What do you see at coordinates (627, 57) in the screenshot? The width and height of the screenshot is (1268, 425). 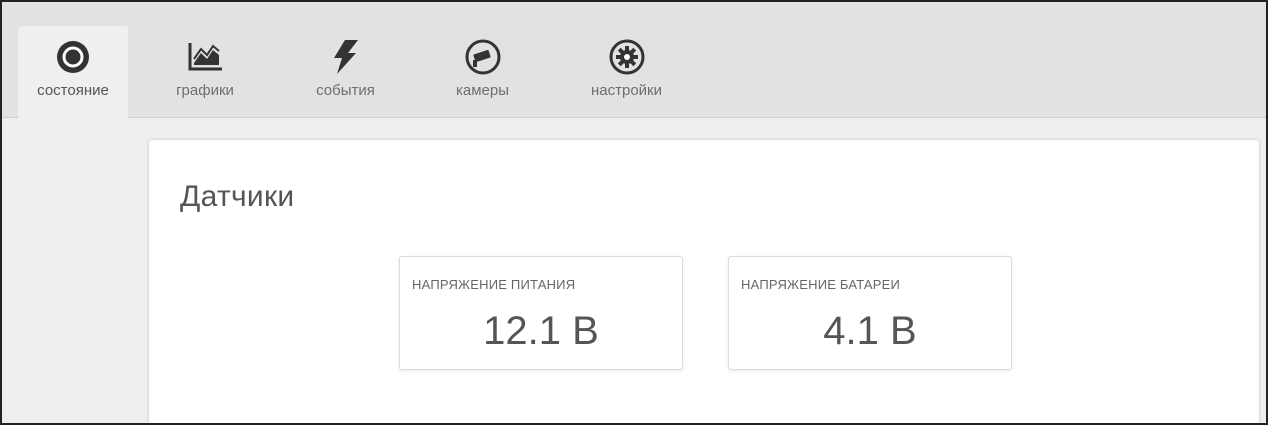 I see `gear-icon` at bounding box center [627, 57].